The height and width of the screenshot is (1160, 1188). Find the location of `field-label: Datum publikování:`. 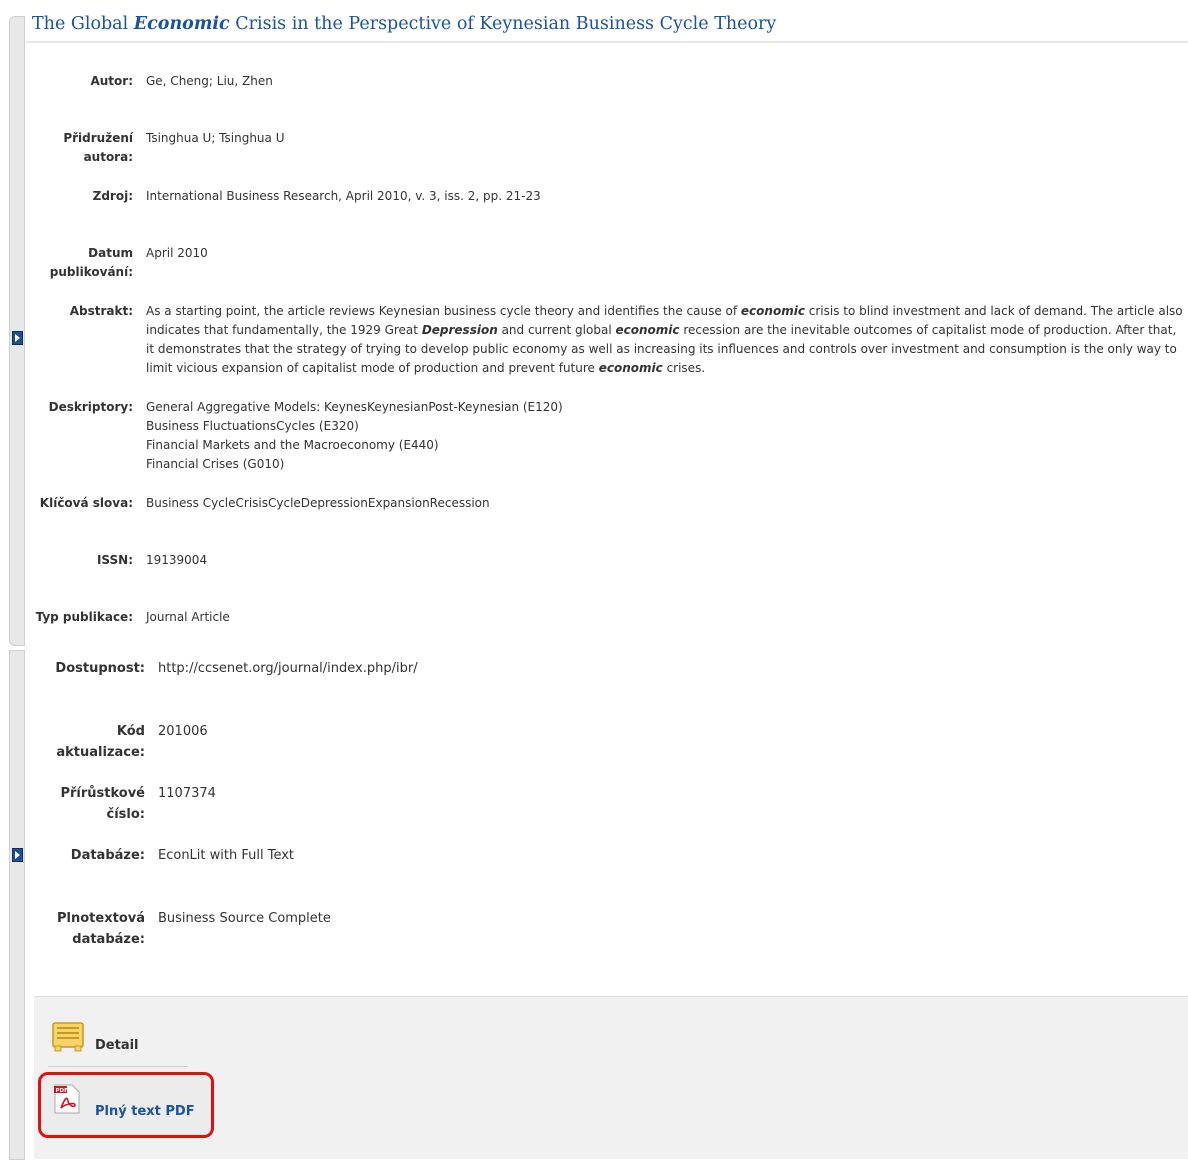

field-label: Datum publikování: is located at coordinates (91, 262).